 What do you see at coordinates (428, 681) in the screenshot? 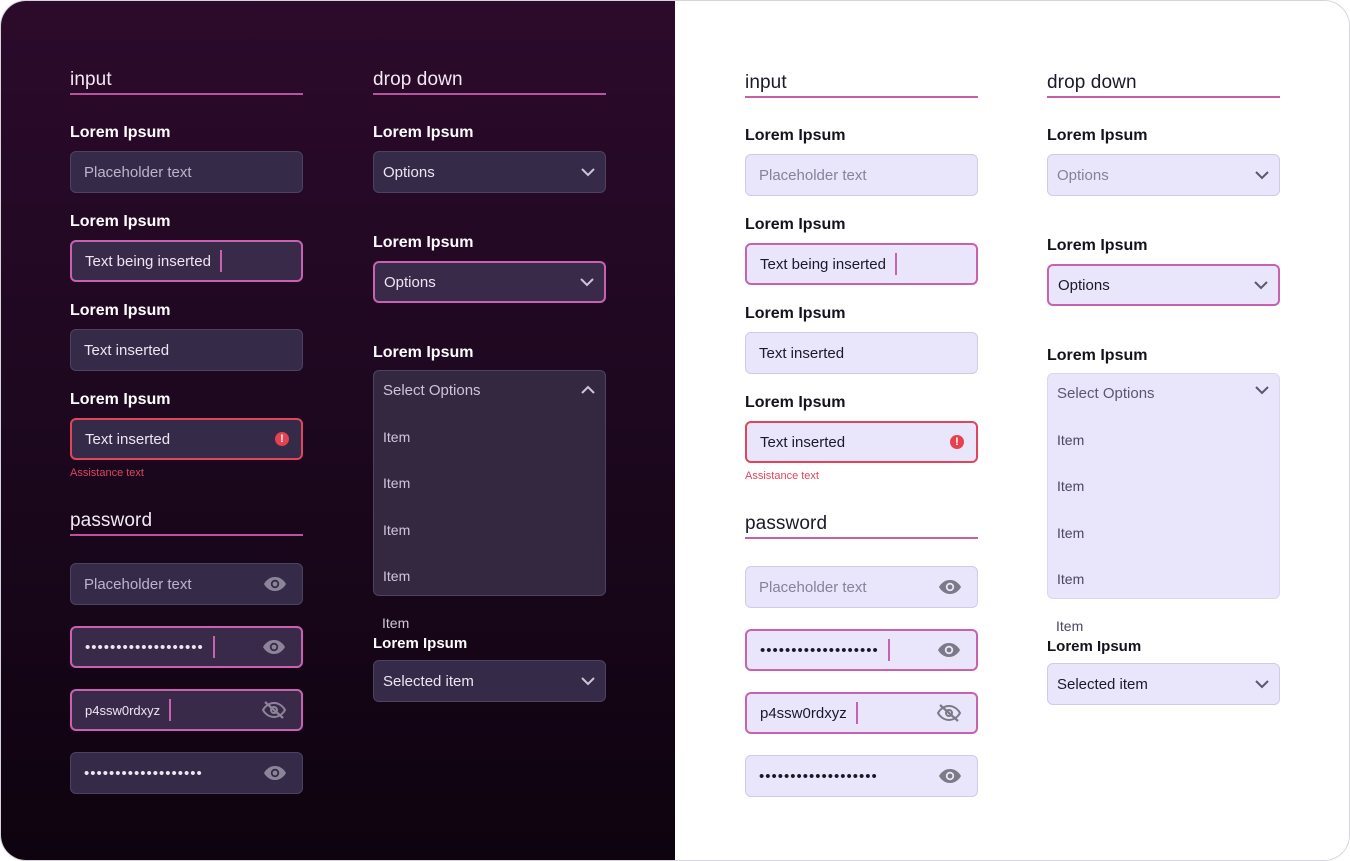
I see `dropdown-value: Selected item` at bounding box center [428, 681].